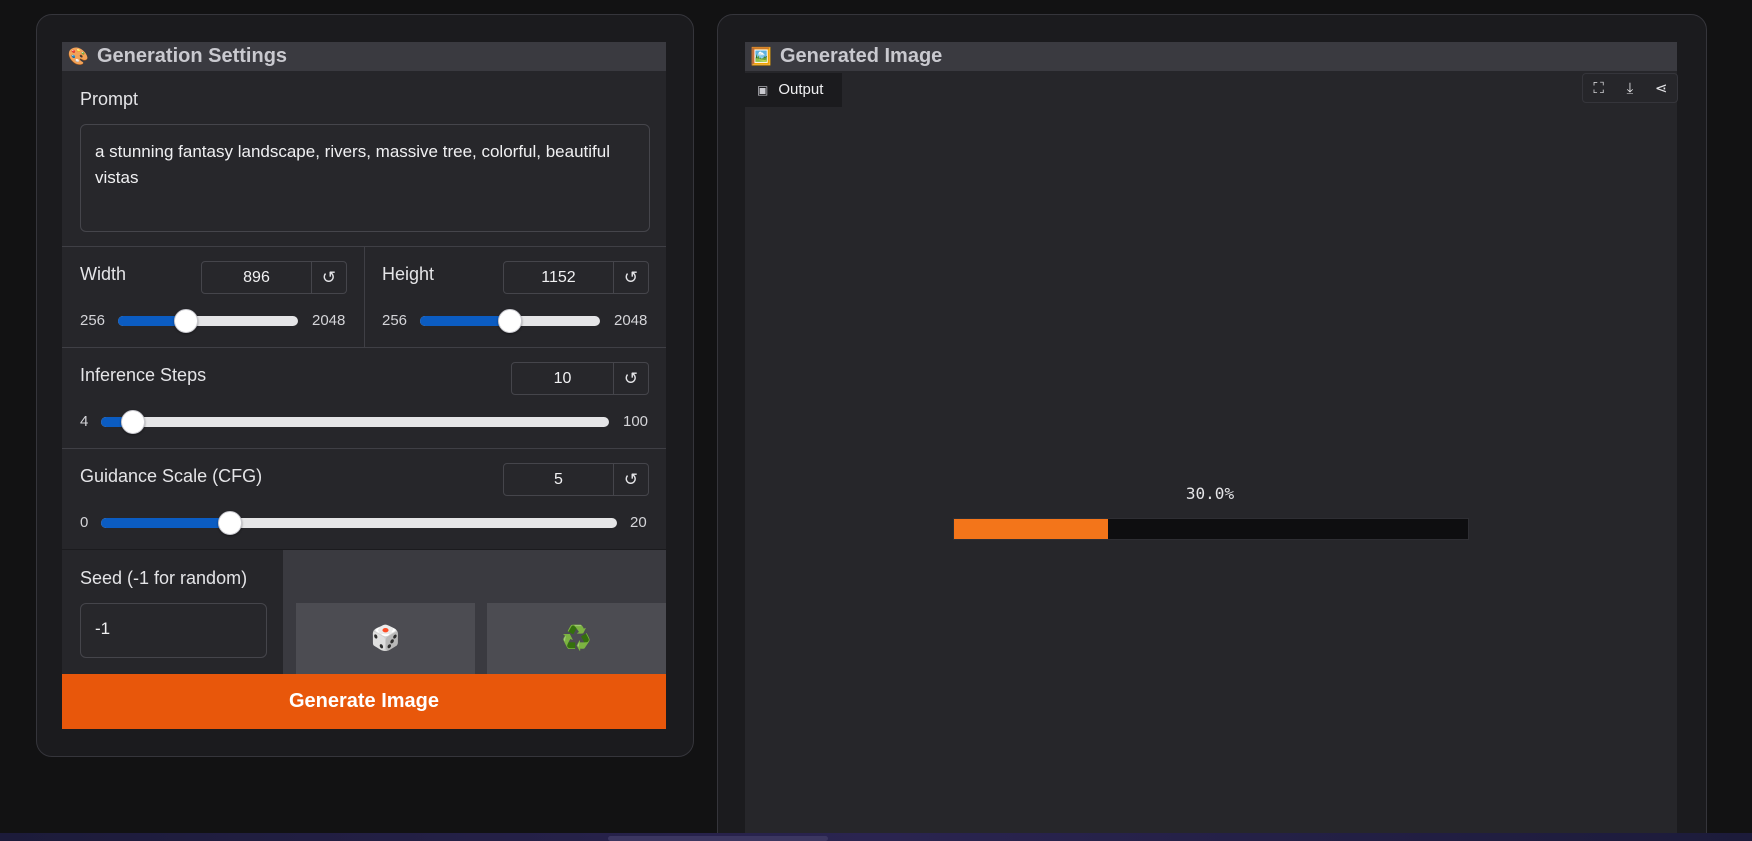 Image resolution: width=1752 pixels, height=841 pixels. What do you see at coordinates (143, 375) in the screenshot?
I see `steps-label: Inference Steps` at bounding box center [143, 375].